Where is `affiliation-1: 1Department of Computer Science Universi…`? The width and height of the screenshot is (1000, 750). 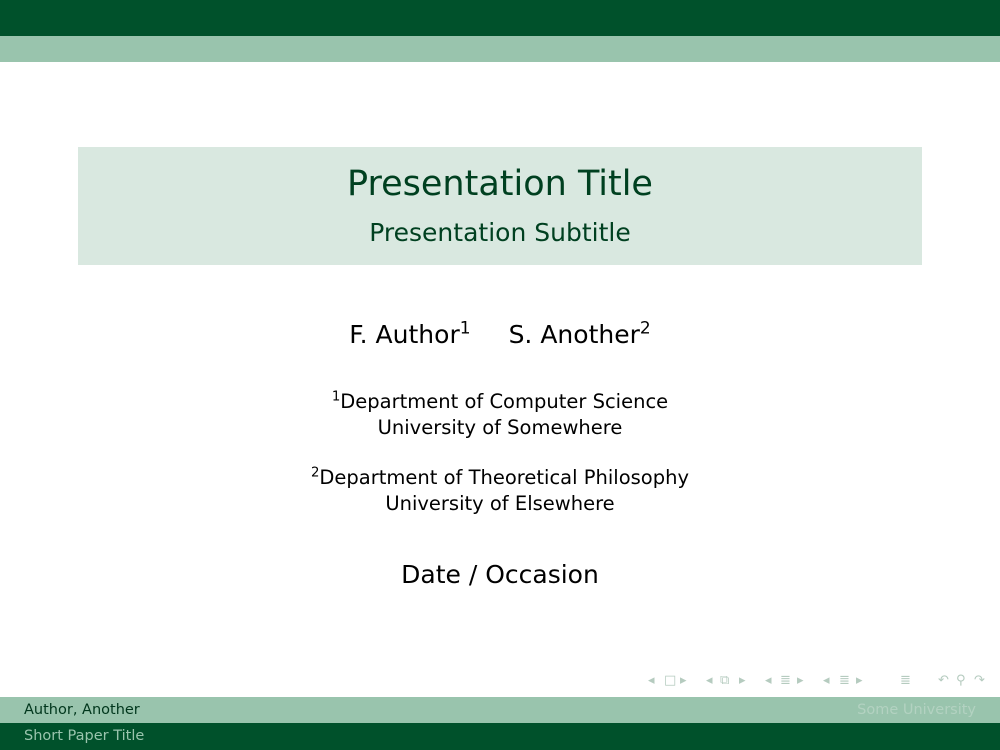 affiliation-1: 1Department of Computer Science Universi… is located at coordinates (500, 415).